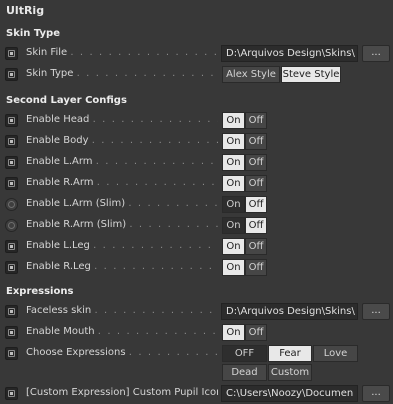 The width and height of the screenshot is (393, 404). I want to click on expr-love-button: Love, so click(335, 353).